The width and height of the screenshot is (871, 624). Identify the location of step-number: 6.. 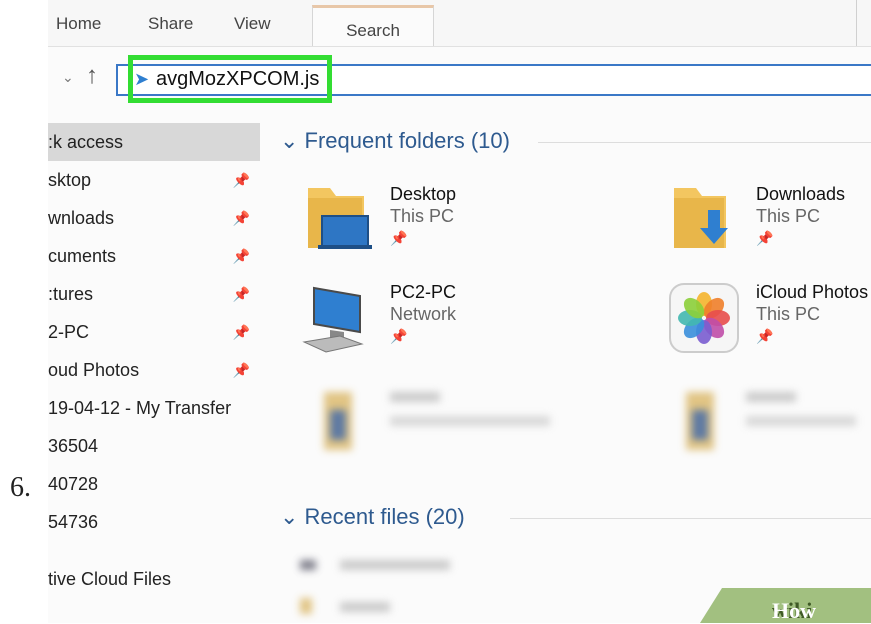
(20, 487).